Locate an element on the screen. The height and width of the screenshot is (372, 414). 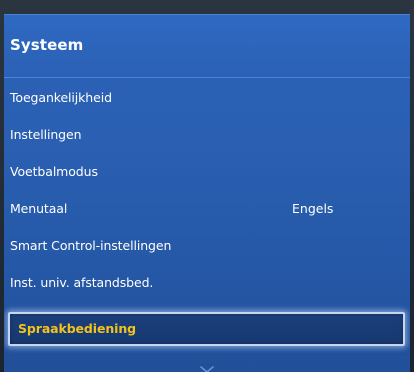
menu-item-label: Voetbalmodus is located at coordinates (54, 171).